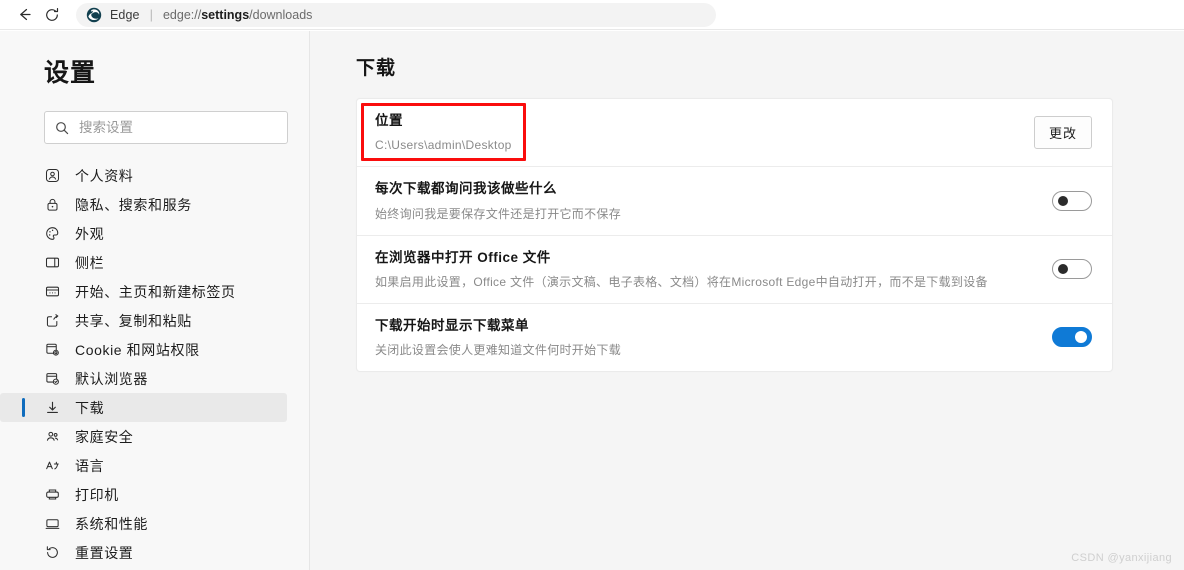  I want to click on system-icon, so click(52, 523).